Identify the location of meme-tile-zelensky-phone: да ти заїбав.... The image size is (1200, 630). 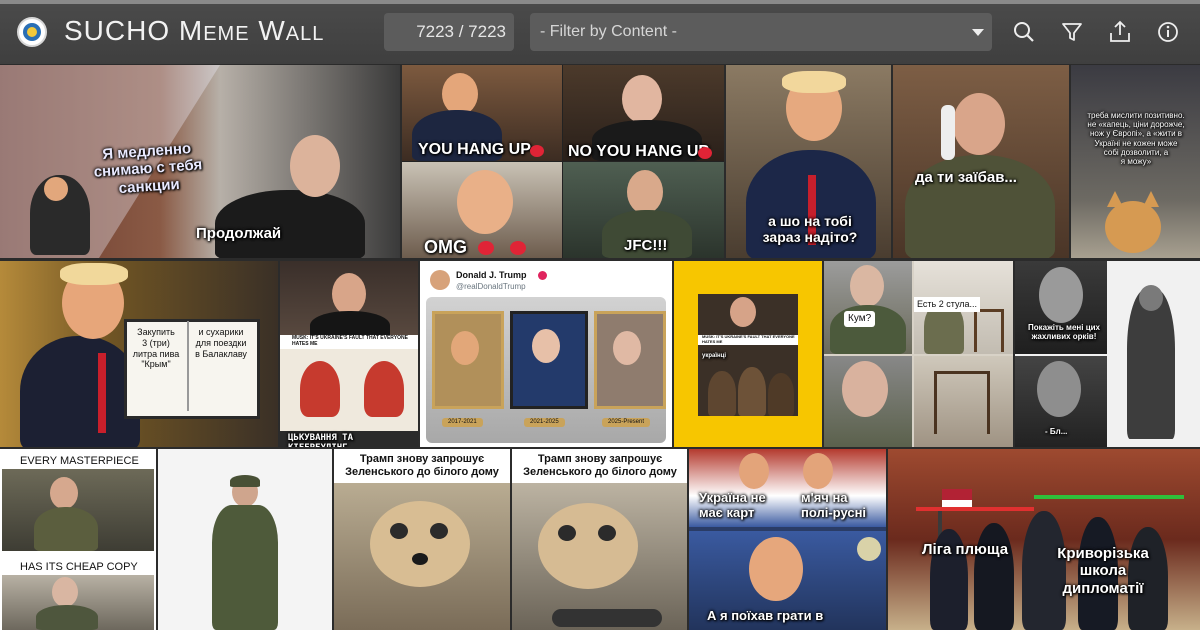
(981, 161).